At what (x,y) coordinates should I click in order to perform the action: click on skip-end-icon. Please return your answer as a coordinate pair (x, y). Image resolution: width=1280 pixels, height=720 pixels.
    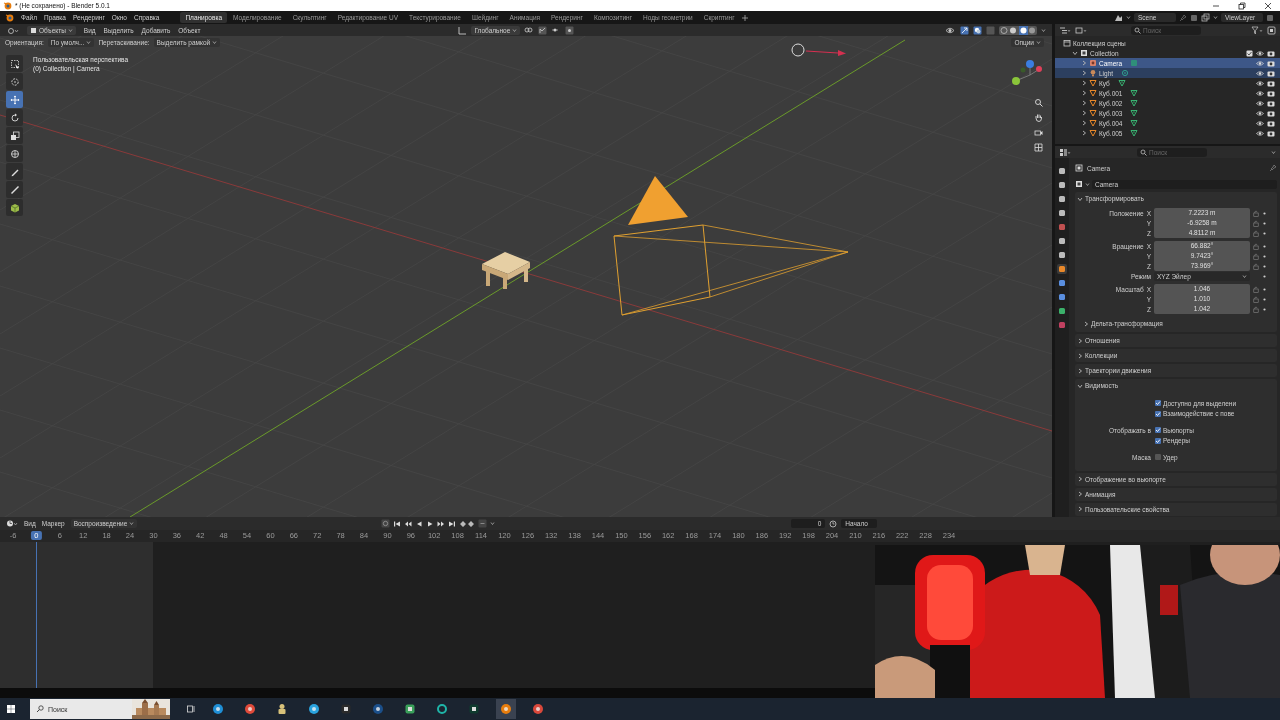
    Looking at the image, I should click on (452, 523).